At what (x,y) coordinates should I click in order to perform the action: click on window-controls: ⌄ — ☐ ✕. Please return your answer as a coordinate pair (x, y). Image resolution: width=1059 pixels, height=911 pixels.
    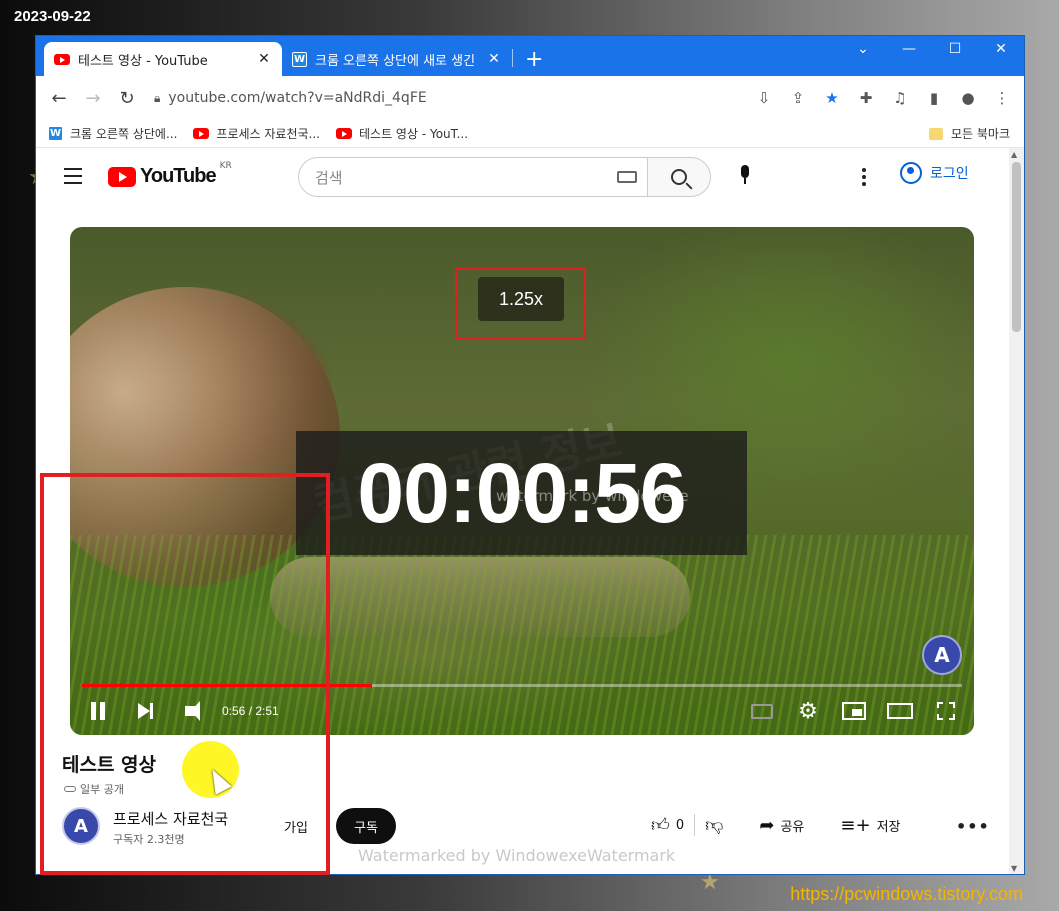
    Looking at the image, I should click on (932, 50).